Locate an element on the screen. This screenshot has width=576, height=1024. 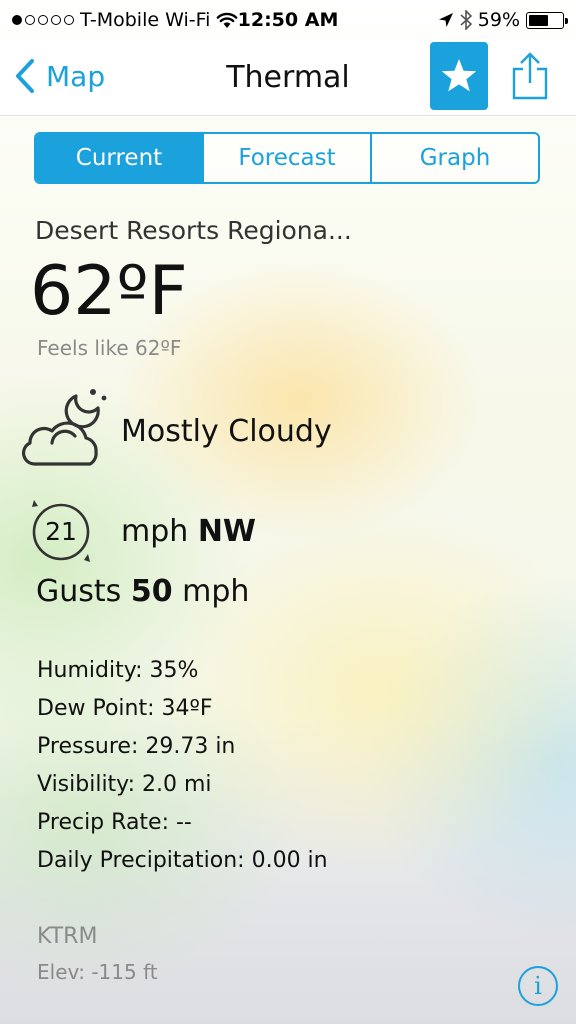
battery-level is located at coordinates (538, 20).